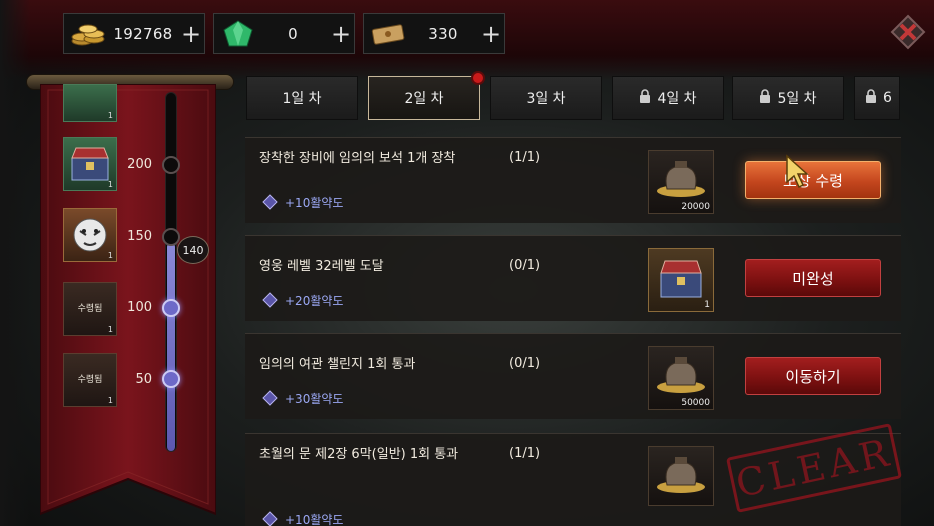 The height and width of the screenshot is (526, 934). What do you see at coordinates (191, 34) in the screenshot?
I see `add-gold-button: +` at bounding box center [191, 34].